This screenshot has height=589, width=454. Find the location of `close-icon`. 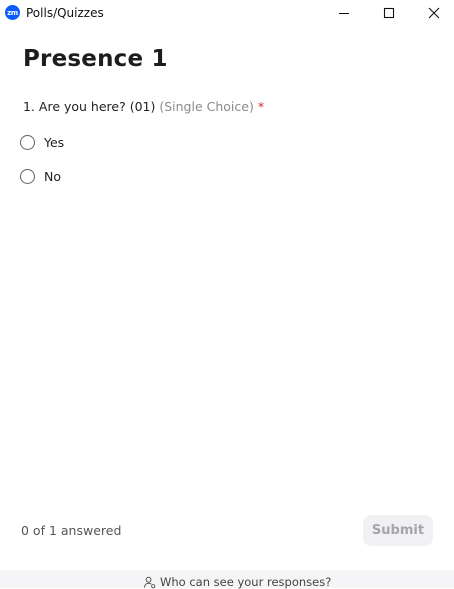

close-icon is located at coordinates (434, 13).